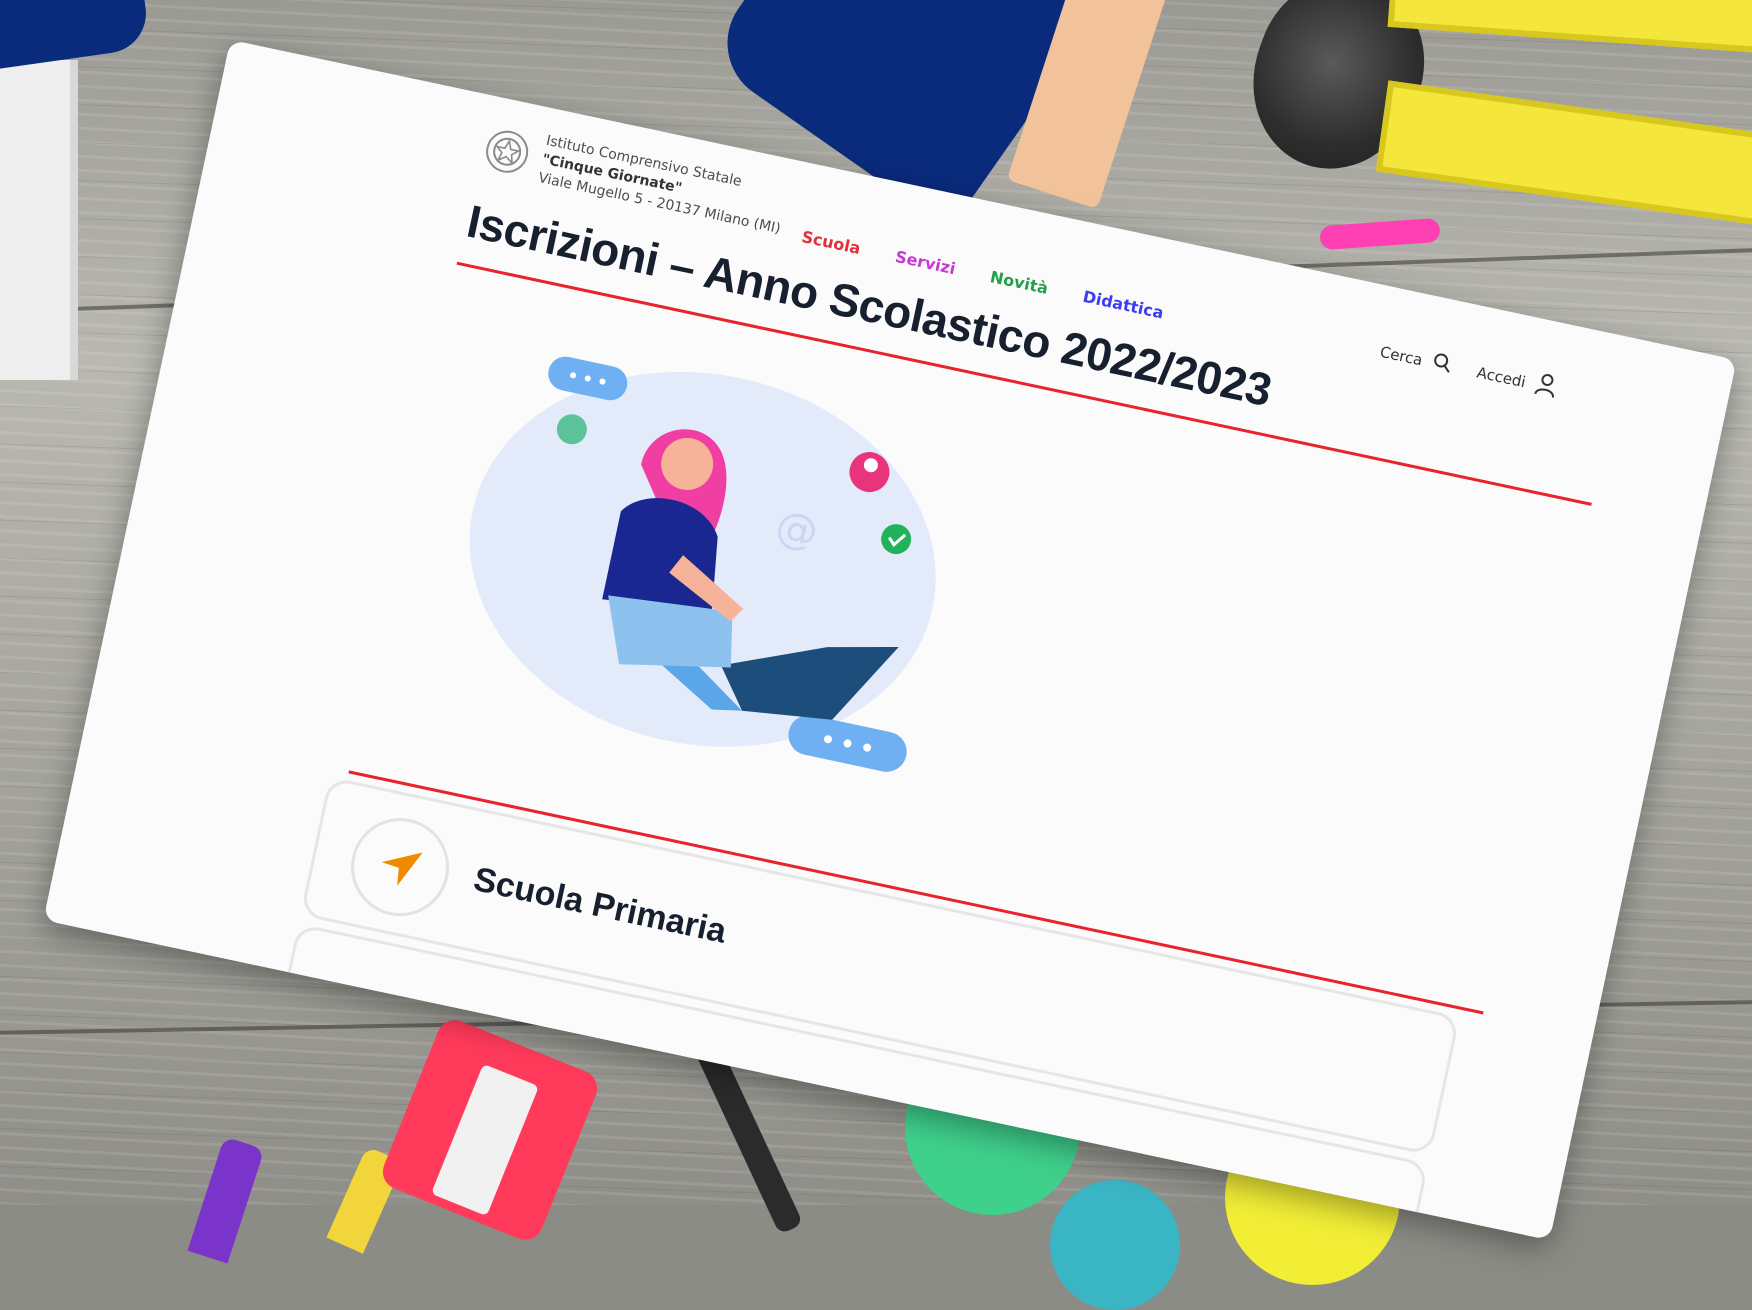 The width and height of the screenshot is (1752, 1310). I want to click on search-icon, so click(1442, 365).